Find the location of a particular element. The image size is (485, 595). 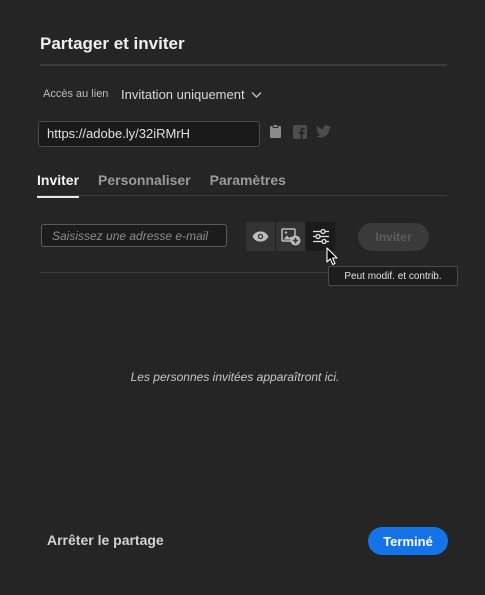

invite-button: Inviter is located at coordinates (393, 237).